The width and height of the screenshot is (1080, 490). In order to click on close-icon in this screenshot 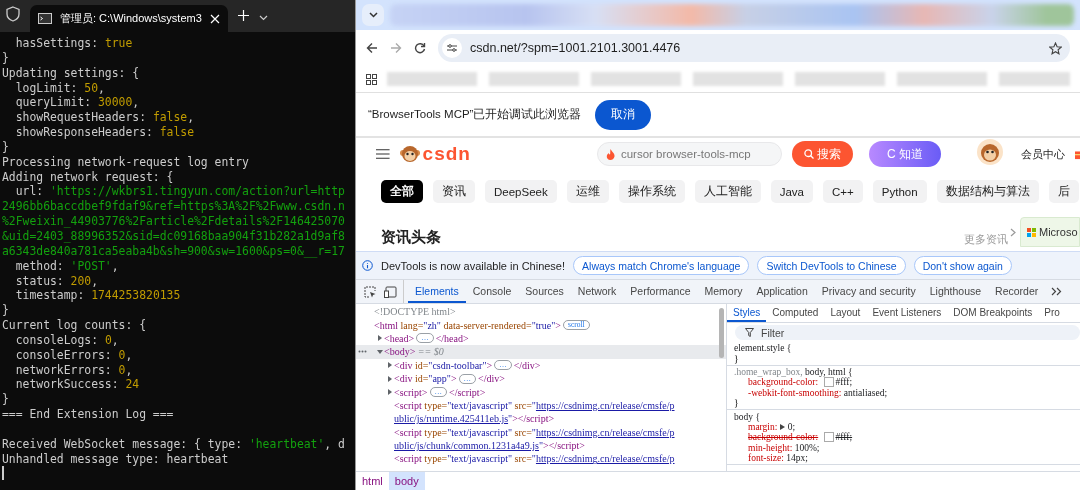, I will do `click(215, 18)`.